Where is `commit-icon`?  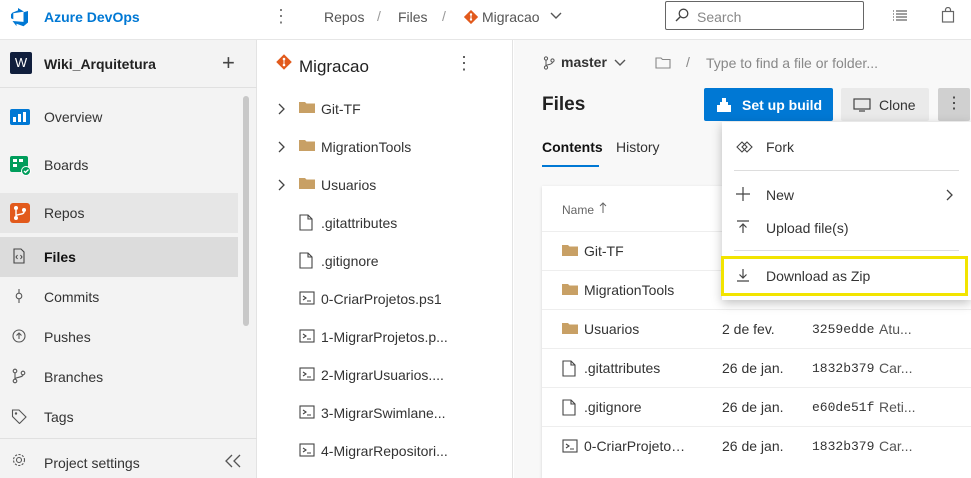
commit-icon is located at coordinates (19, 296).